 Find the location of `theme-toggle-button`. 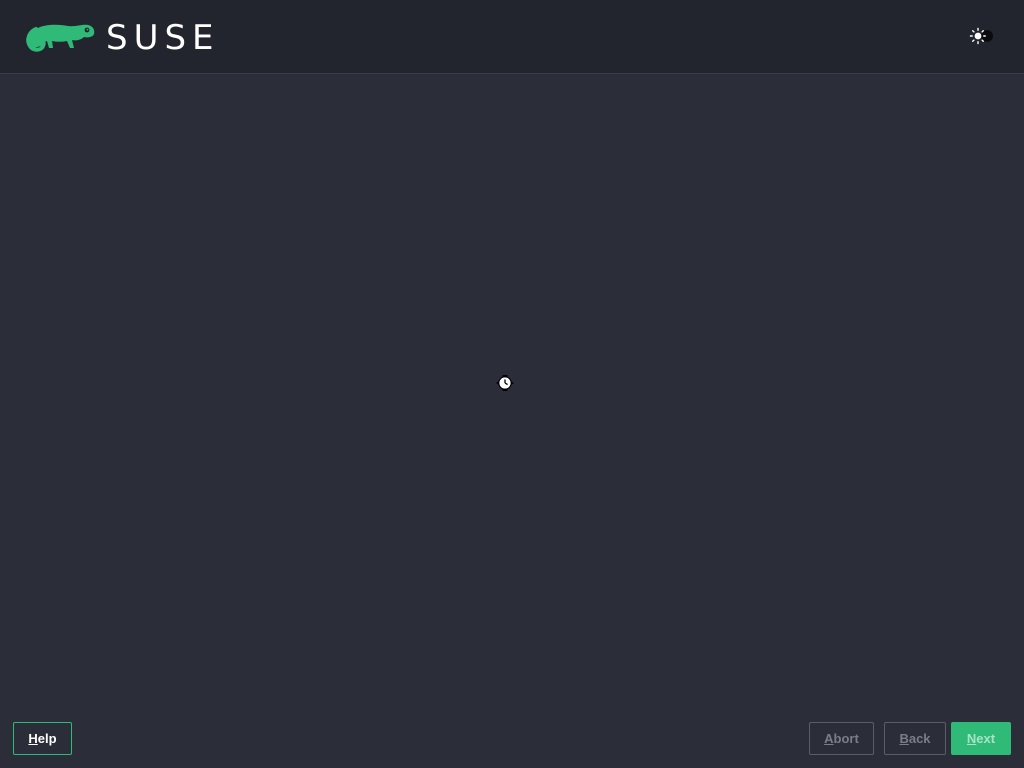

theme-toggle-button is located at coordinates (983, 36).